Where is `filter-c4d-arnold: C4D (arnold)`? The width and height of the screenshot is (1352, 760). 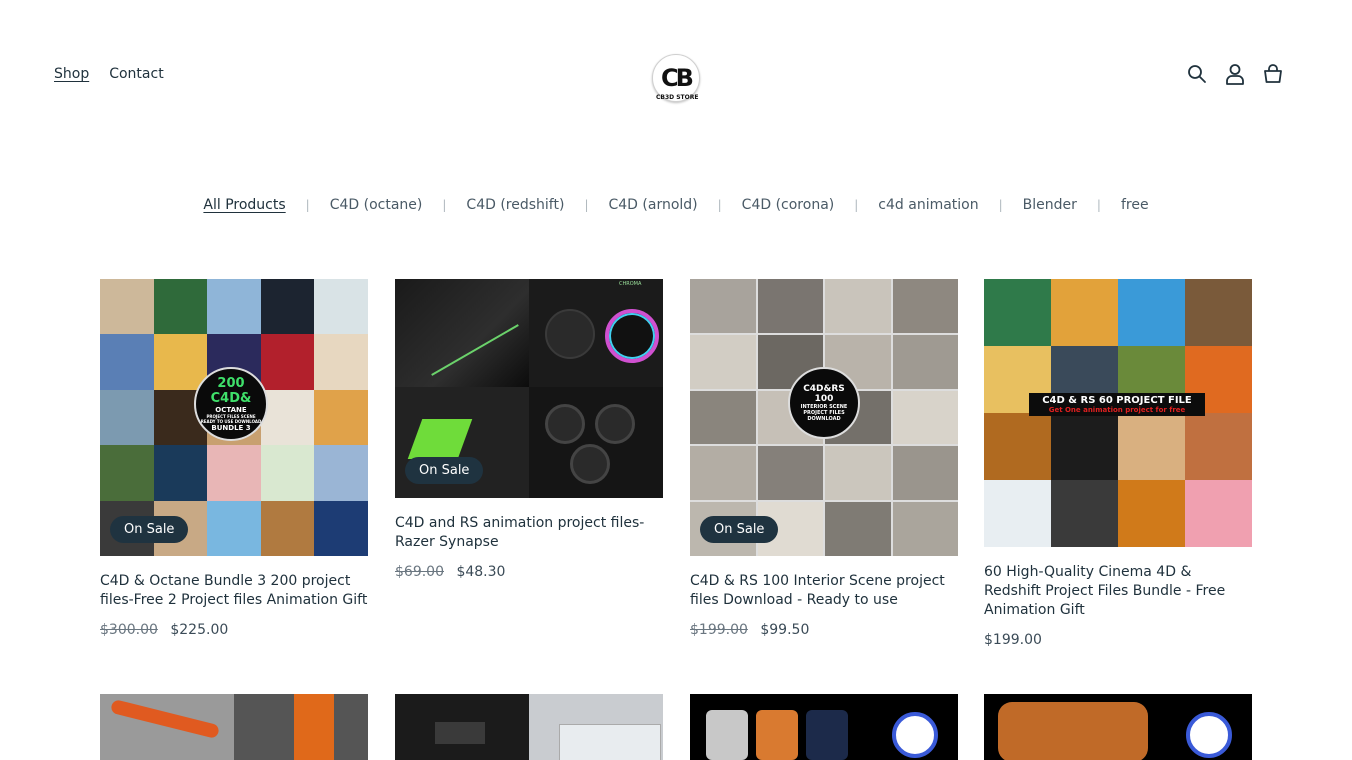 filter-c4d-arnold: C4D (arnold) is located at coordinates (652, 205).